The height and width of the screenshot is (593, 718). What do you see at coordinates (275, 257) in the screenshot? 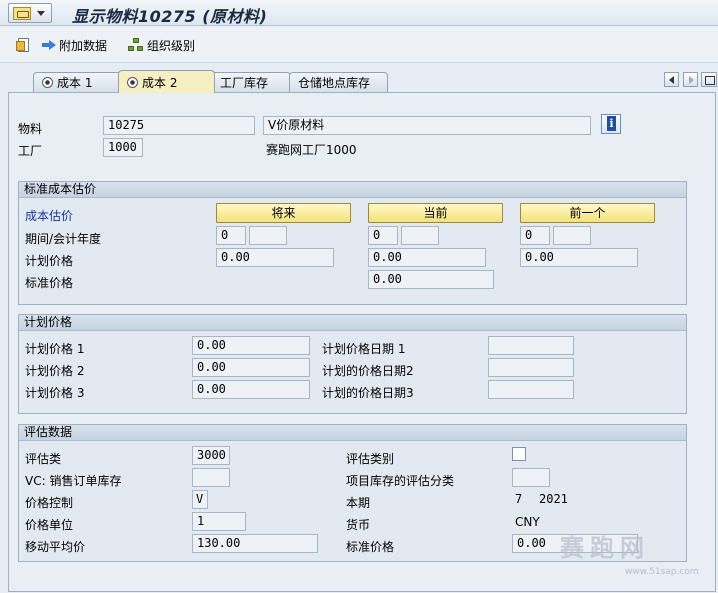
I see `future-planned-price-field: 0.00` at bounding box center [275, 257].